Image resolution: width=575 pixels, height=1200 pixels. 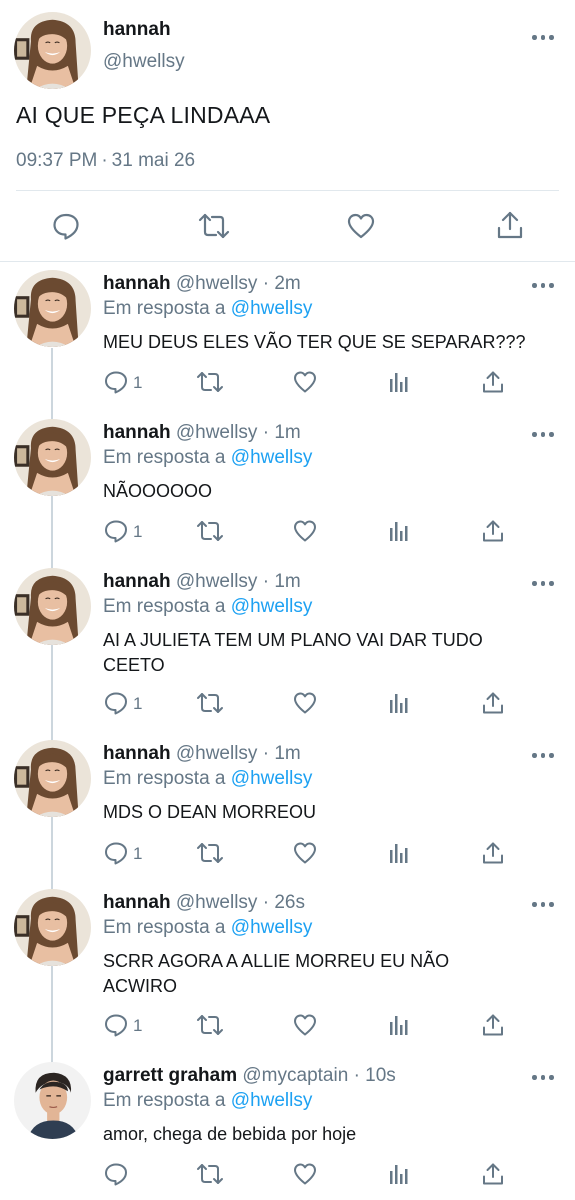 I want to click on reply-text: NÃOOOOOO, so click(x=158, y=491).